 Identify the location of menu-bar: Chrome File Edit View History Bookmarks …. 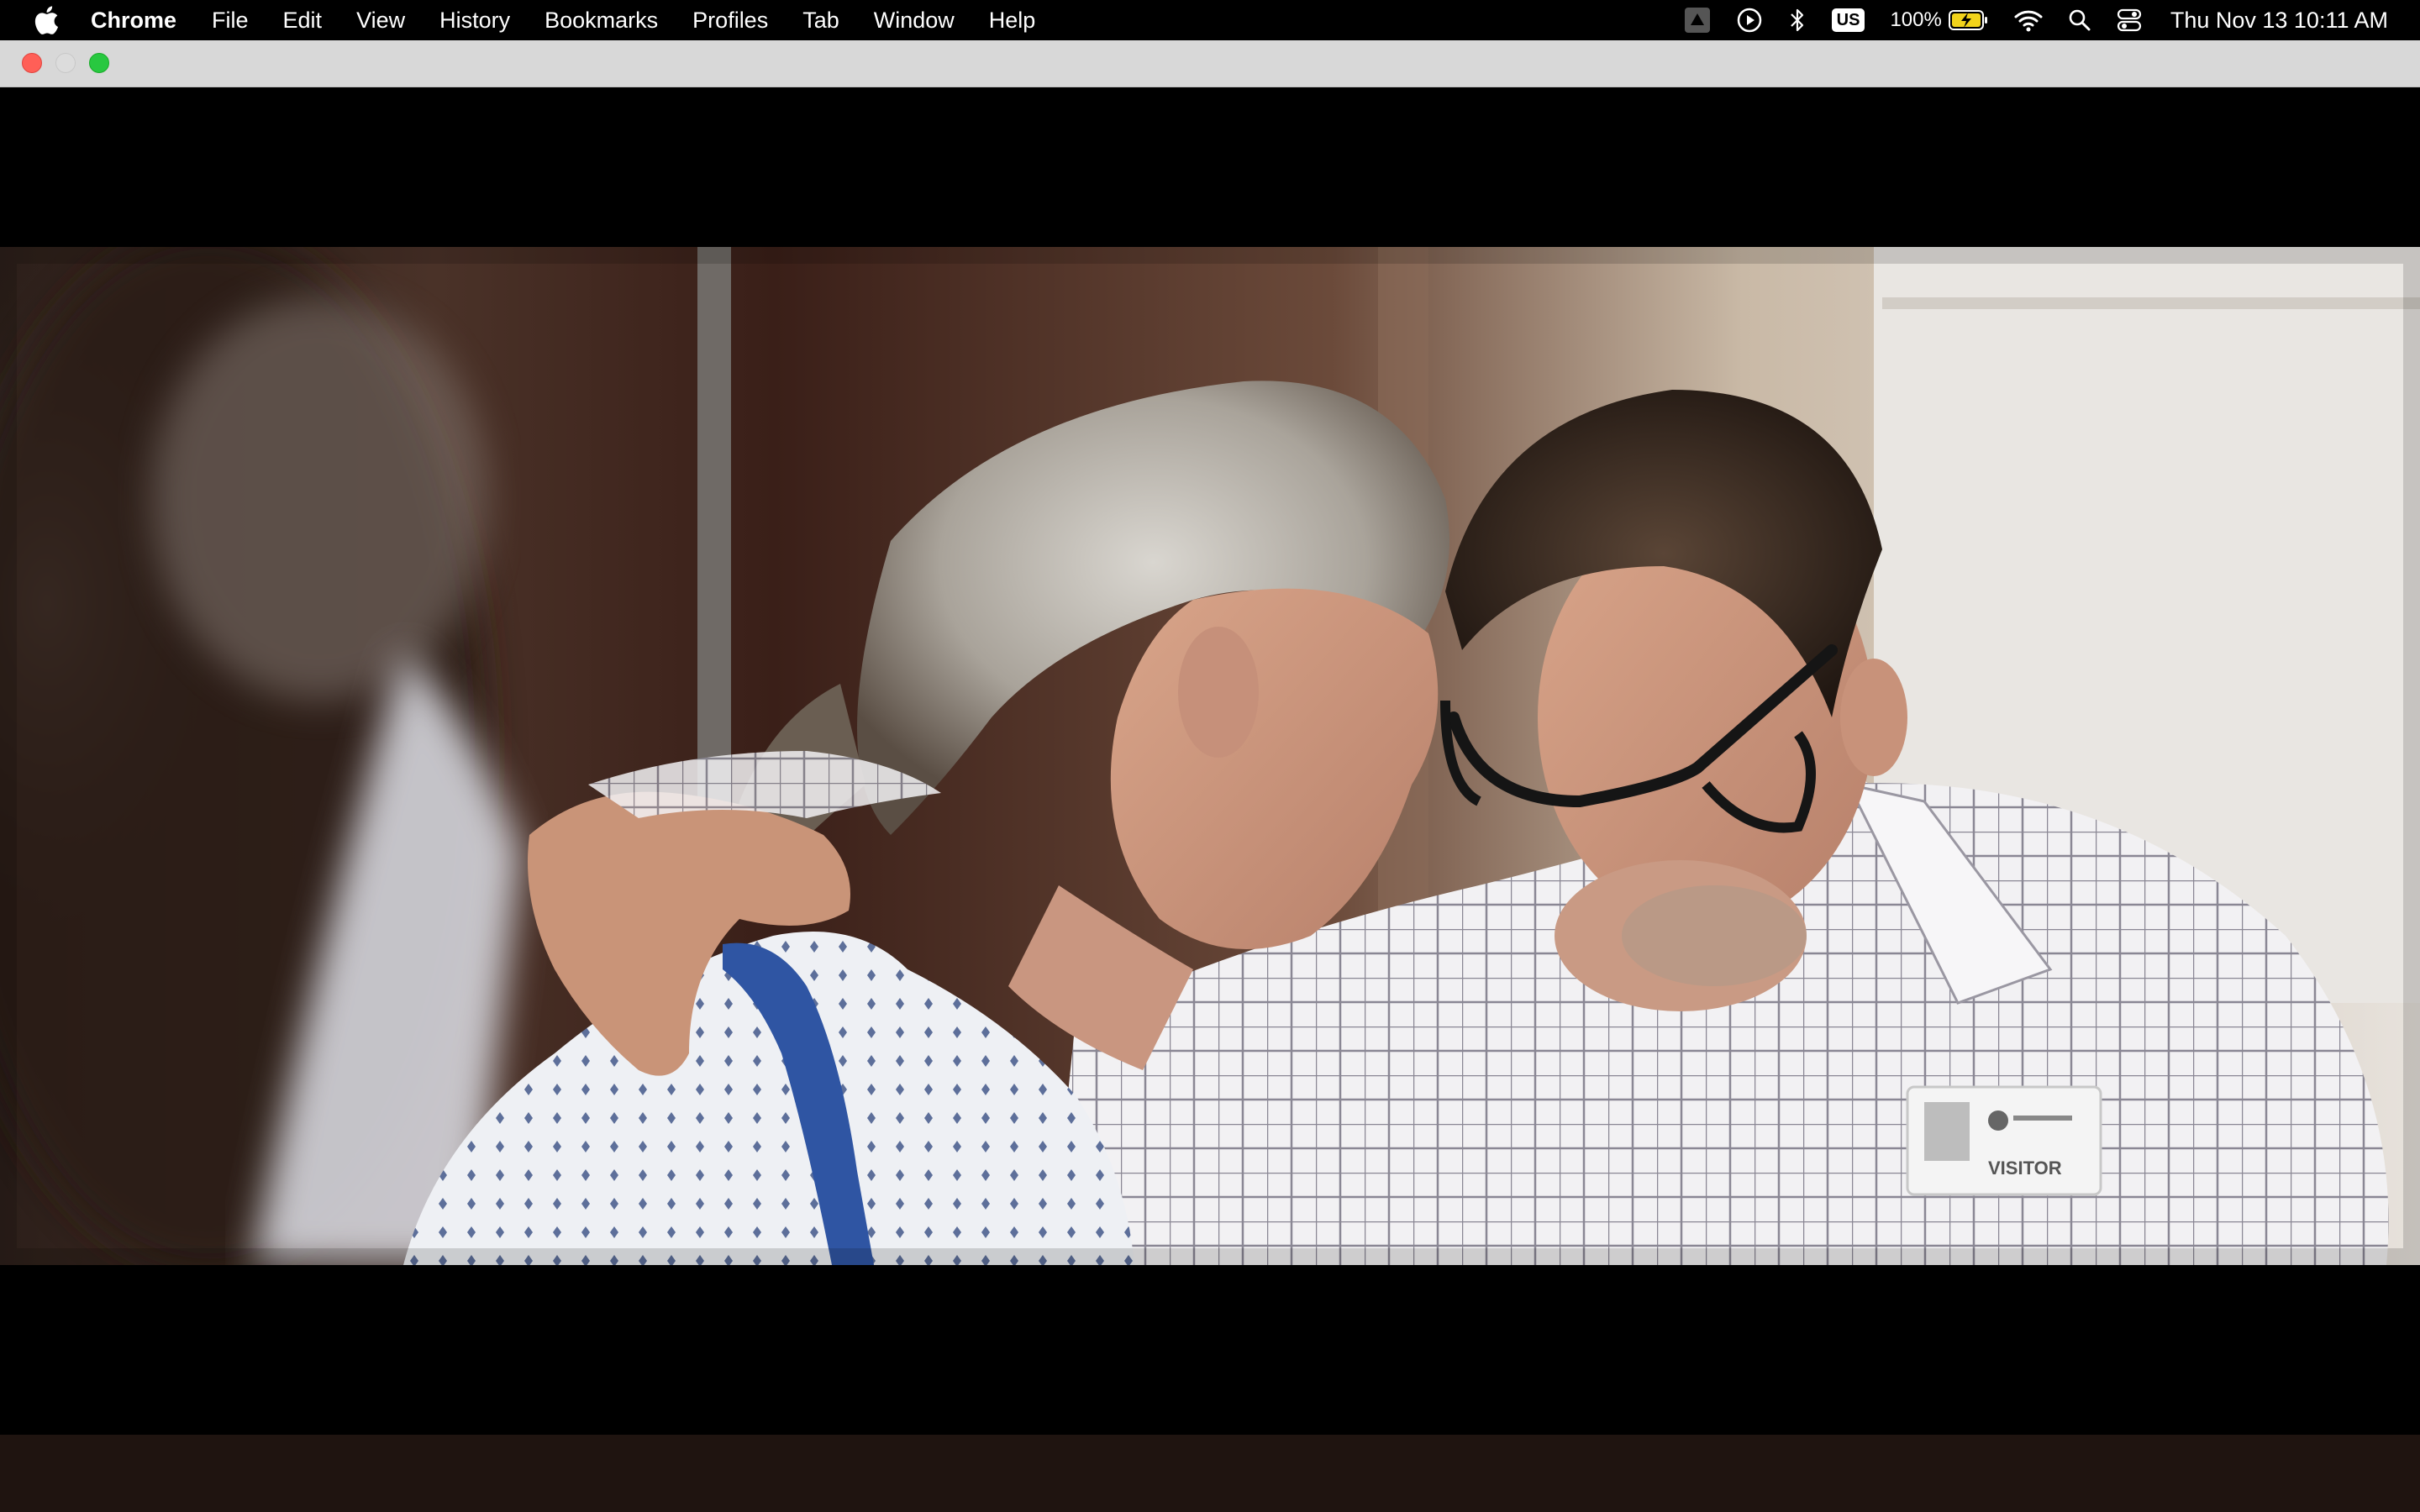
(1210, 20).